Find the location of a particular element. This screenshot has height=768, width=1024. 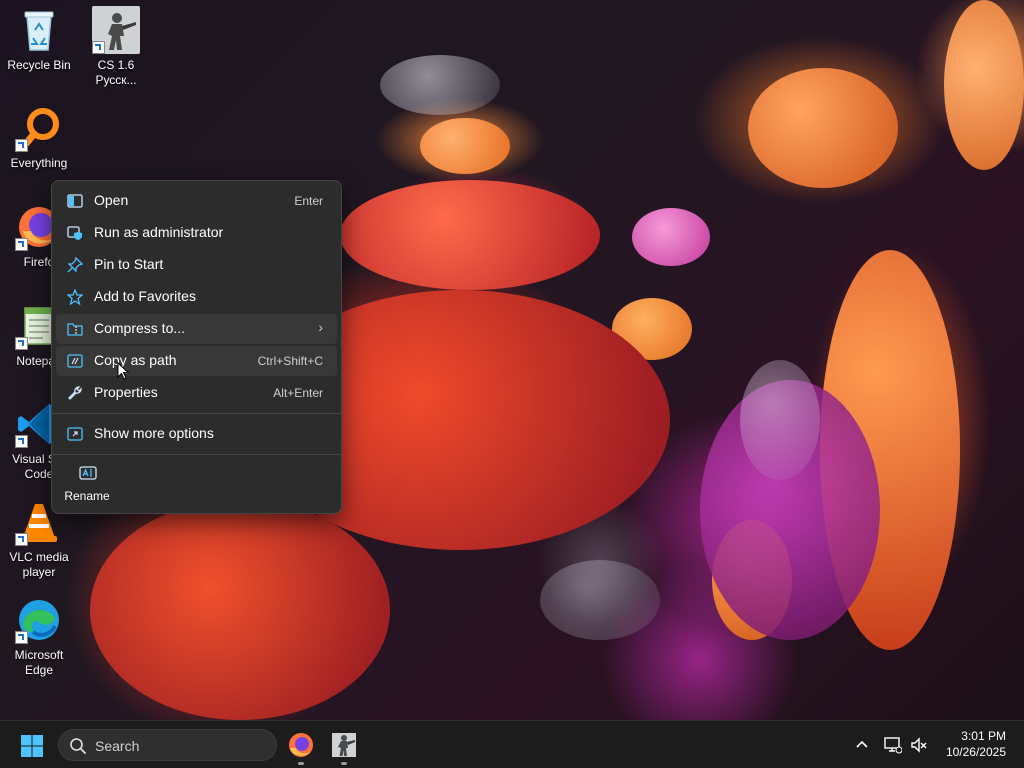

pin-icon is located at coordinates (75, 264).